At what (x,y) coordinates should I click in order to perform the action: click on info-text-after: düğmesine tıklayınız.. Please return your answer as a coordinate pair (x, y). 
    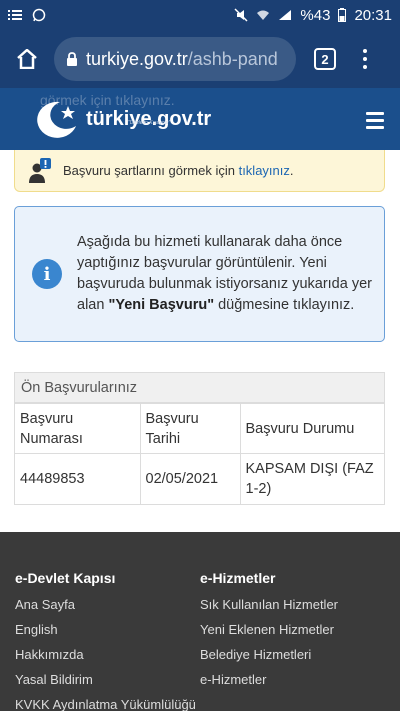
    Looking at the image, I should click on (284, 305).